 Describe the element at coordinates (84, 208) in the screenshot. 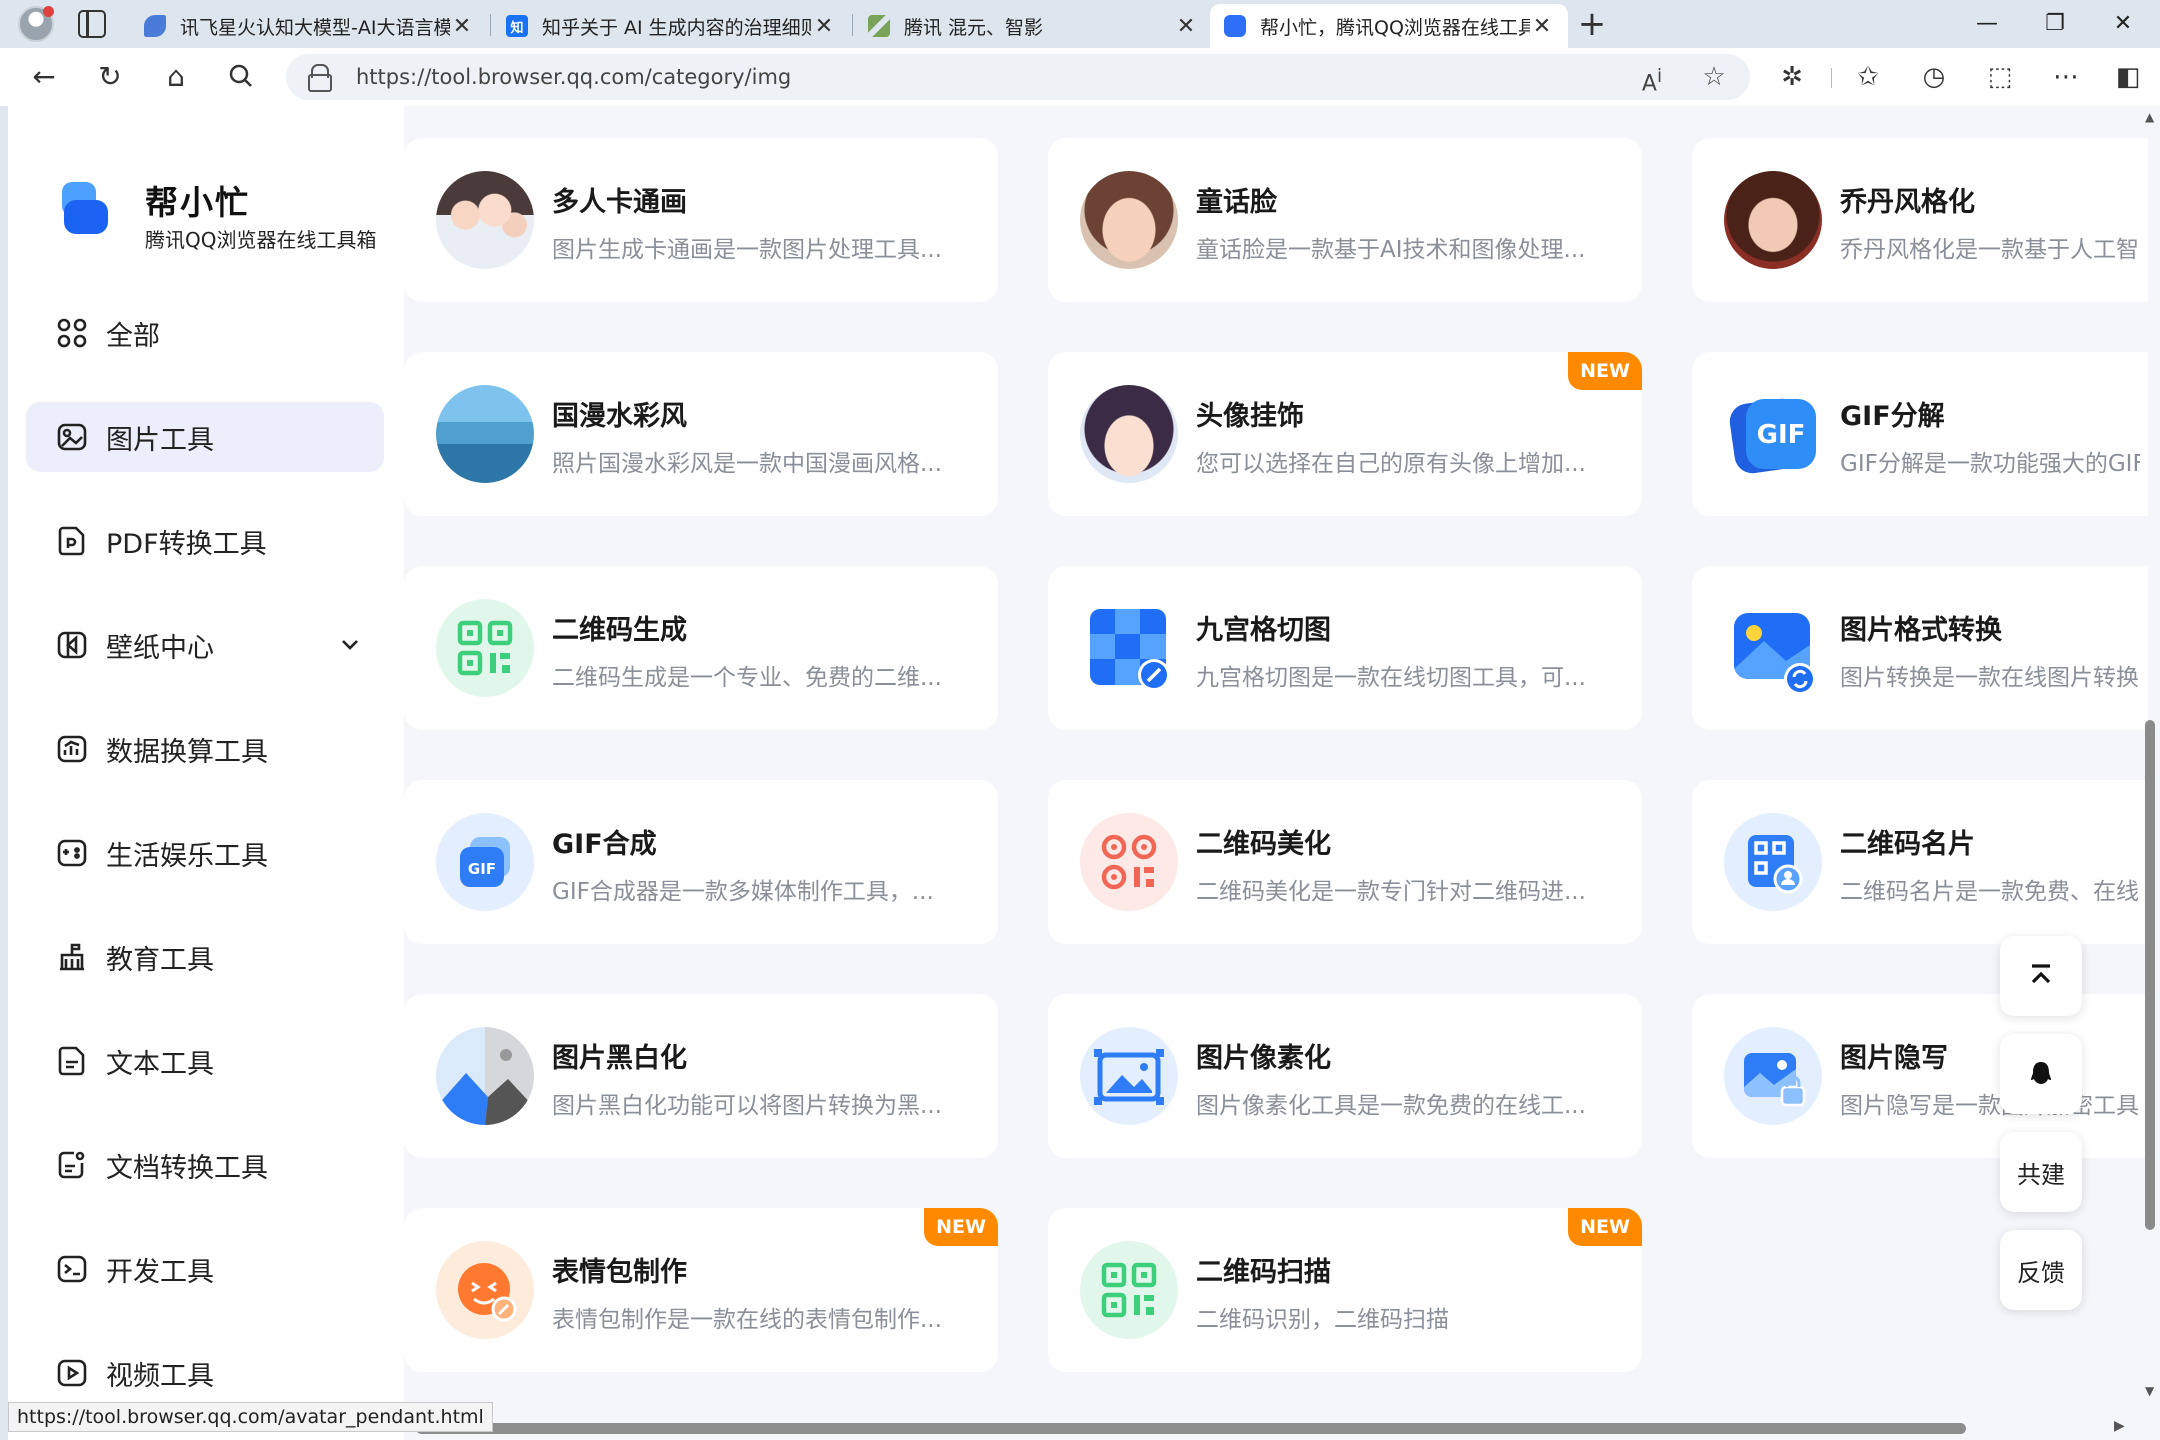

I see `brand-logo-icon` at that location.